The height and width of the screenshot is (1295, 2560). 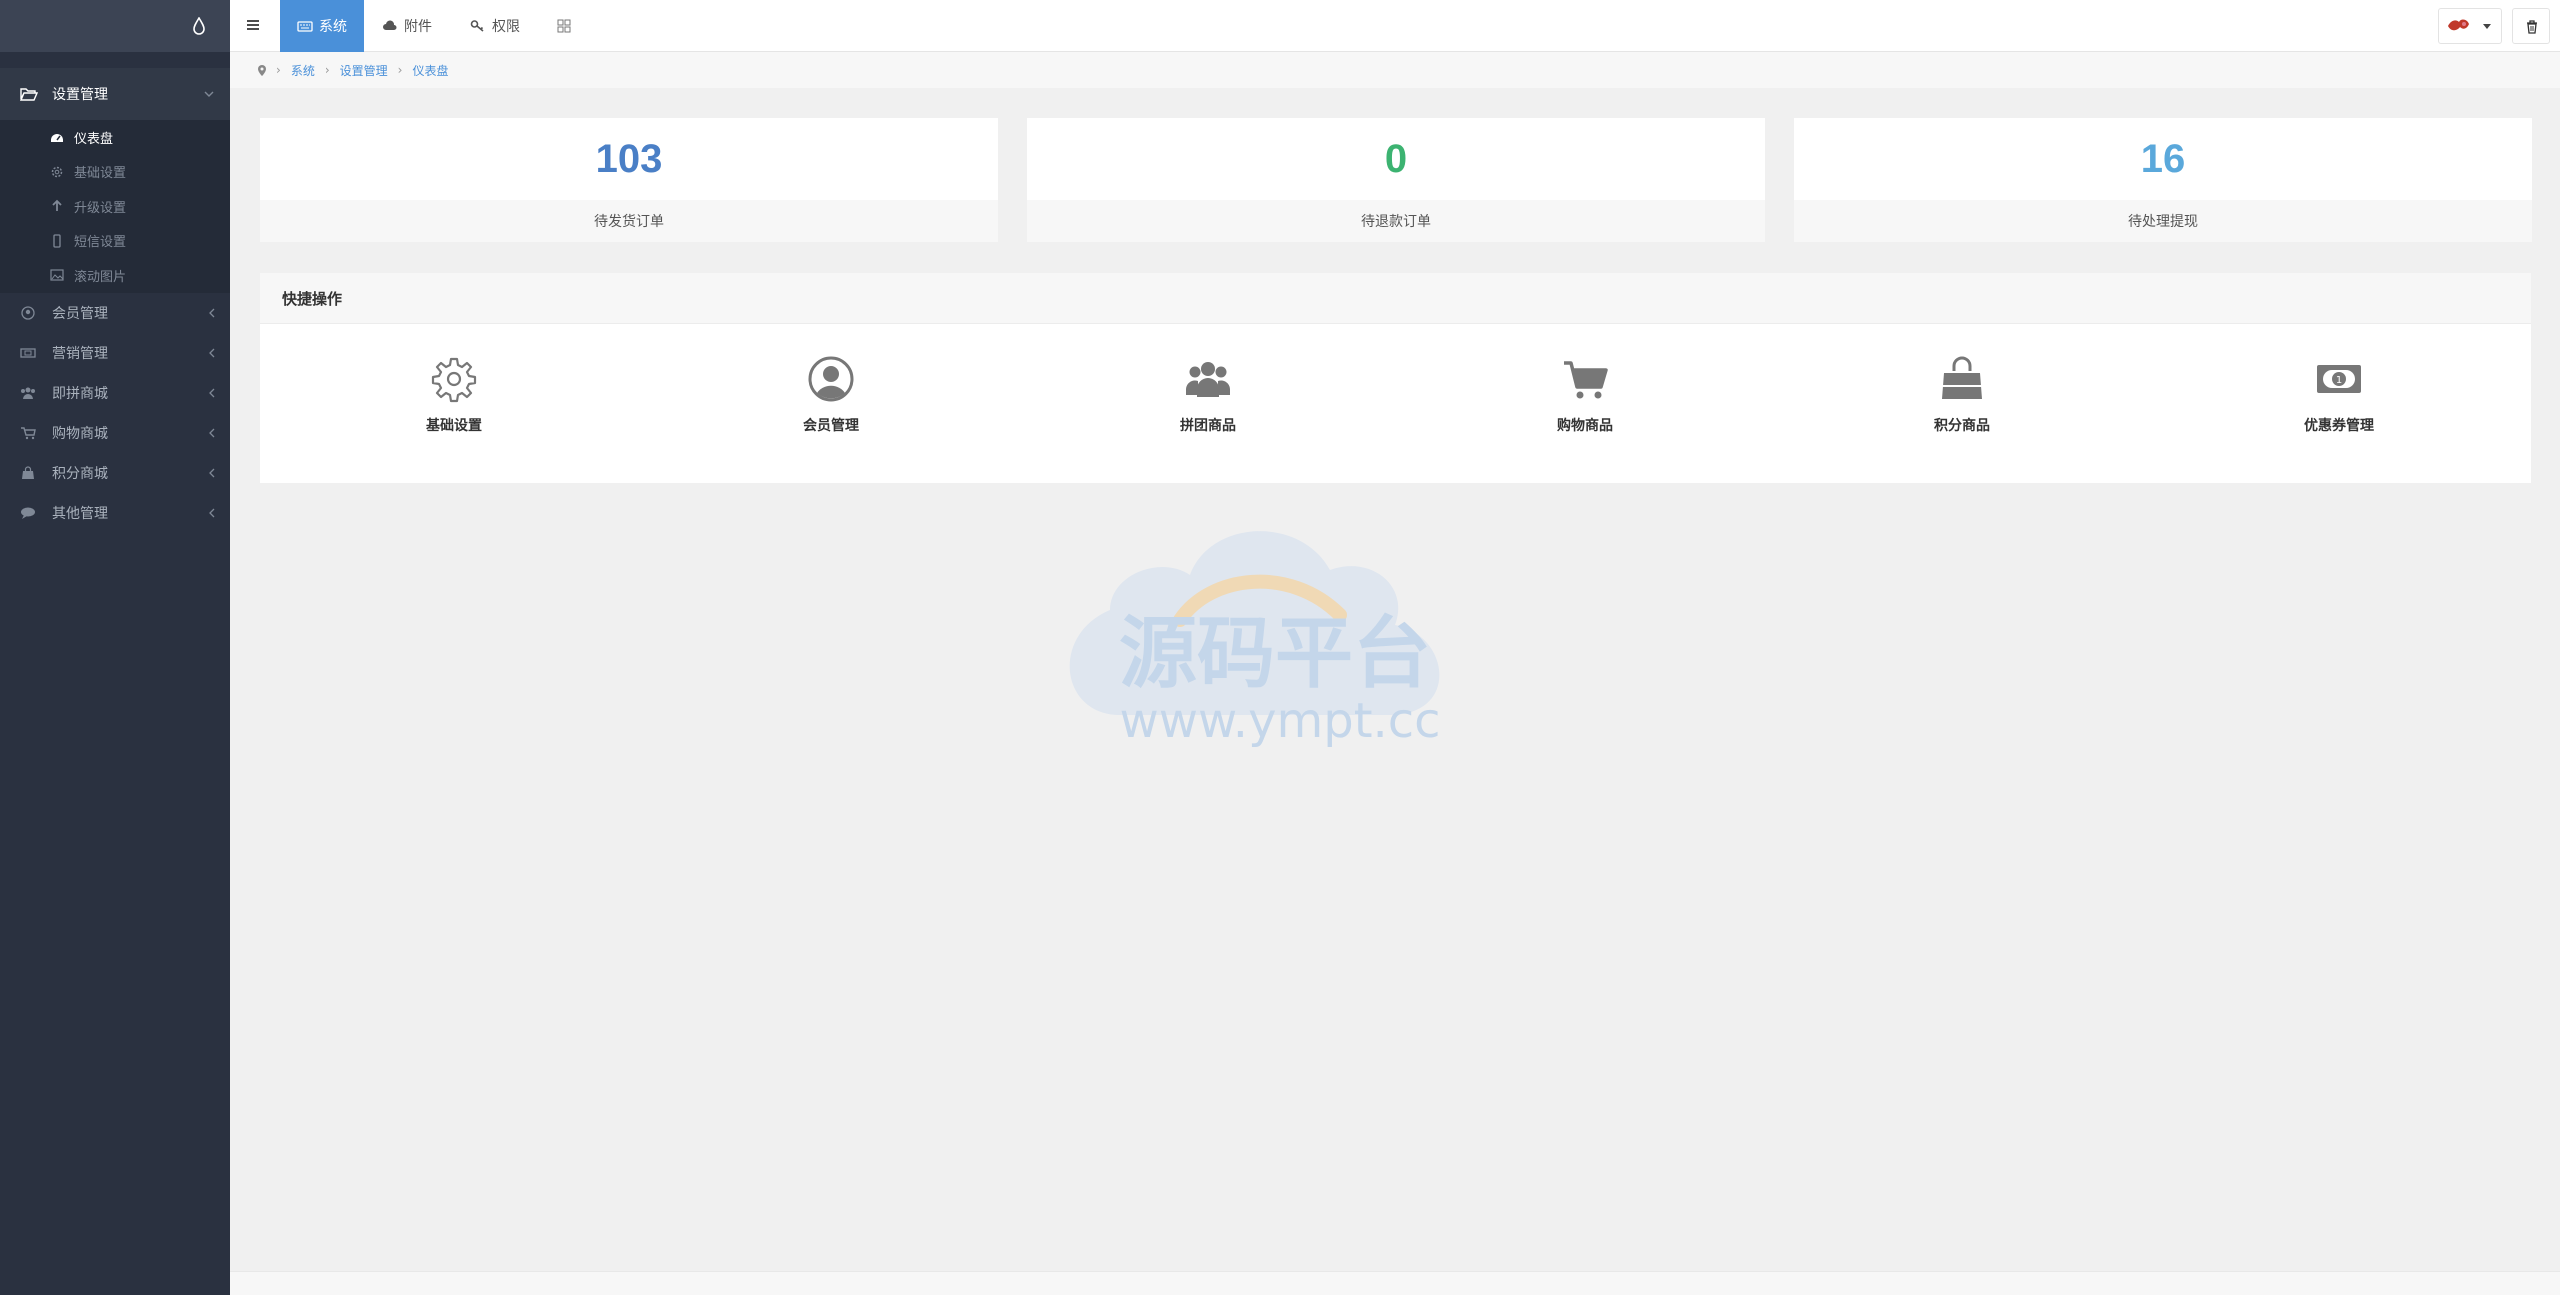 I want to click on sidebar-item-upgrade-settings: 升级设置, so click(x=115, y=206).